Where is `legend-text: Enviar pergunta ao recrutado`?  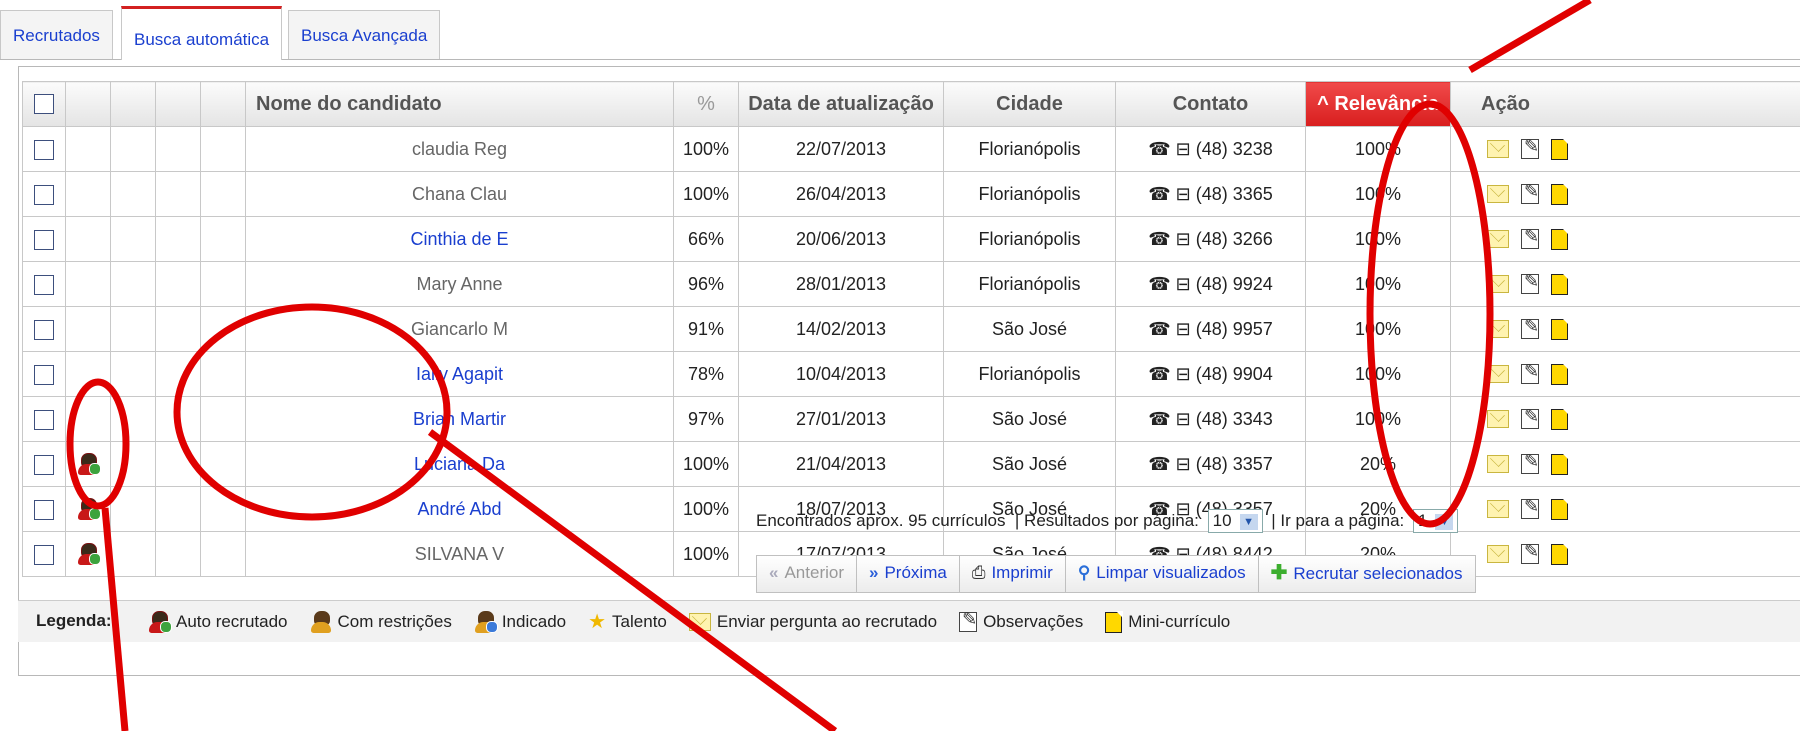 legend-text: Enviar pergunta ao recrutado is located at coordinates (827, 621).